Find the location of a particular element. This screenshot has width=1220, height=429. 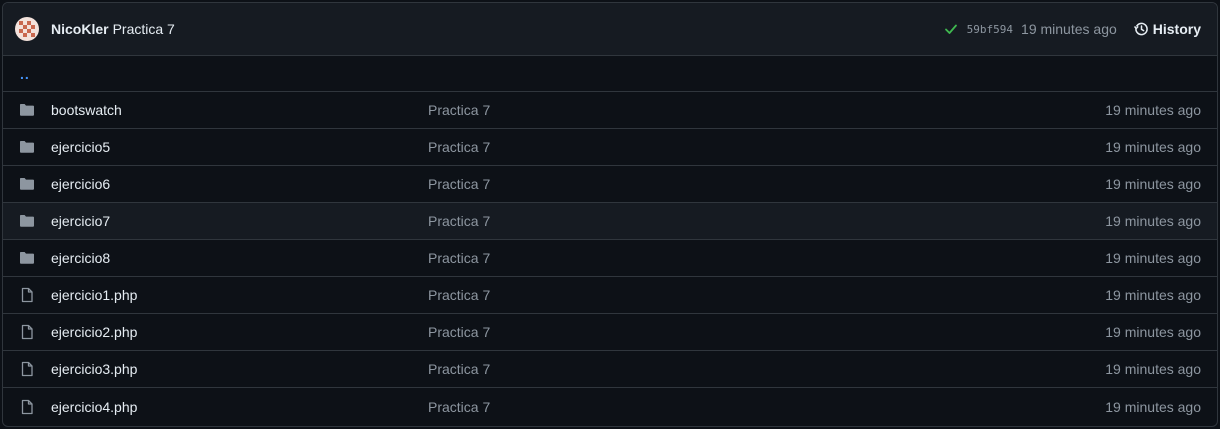

file-row: ejercicio2.php Practica 7 19 minutes ago is located at coordinates (610, 332).